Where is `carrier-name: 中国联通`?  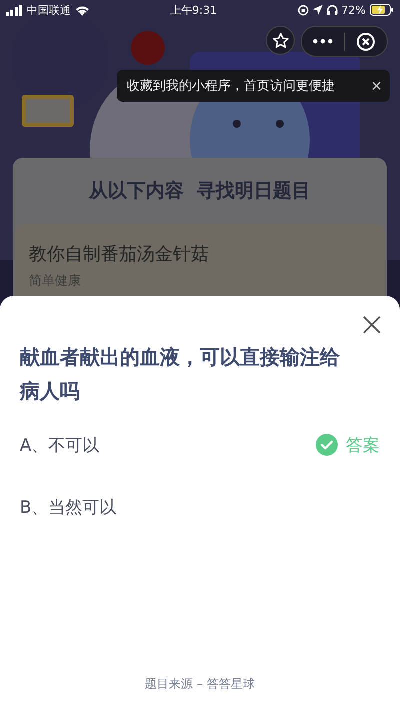
carrier-name: 中国联通 is located at coordinates (49, 10).